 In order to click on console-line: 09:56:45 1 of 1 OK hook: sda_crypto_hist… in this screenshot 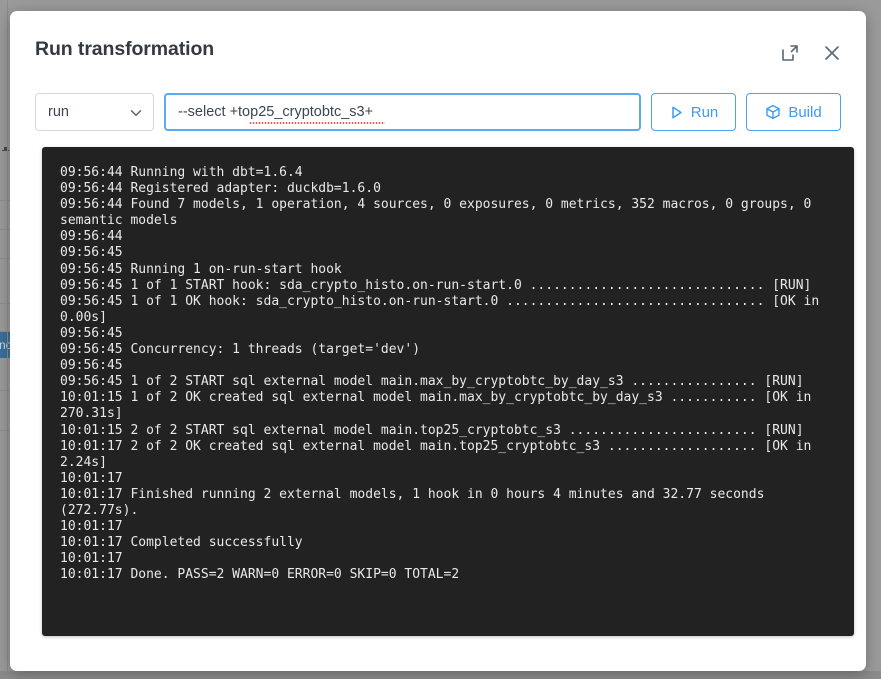, I will do `click(444, 309)`.